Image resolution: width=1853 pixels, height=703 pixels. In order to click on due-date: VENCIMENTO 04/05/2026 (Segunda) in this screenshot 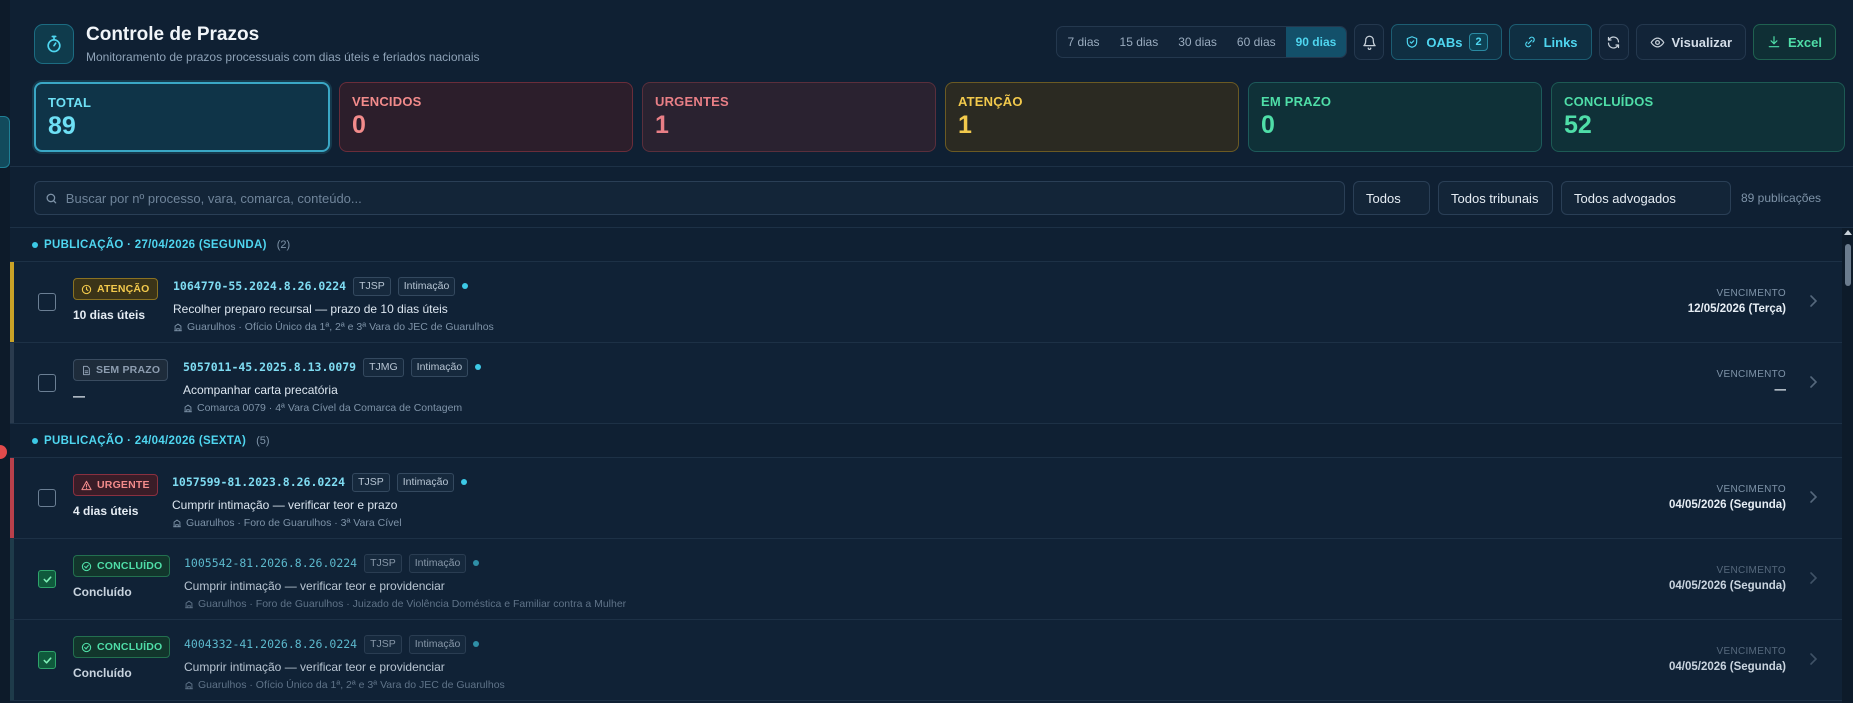, I will do `click(1727, 497)`.